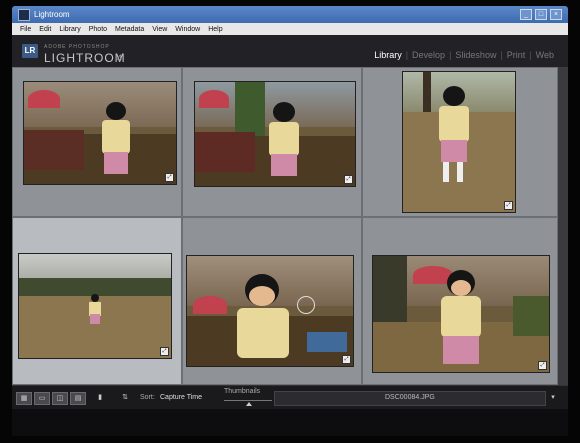  Describe the element at coordinates (147, 397) in the screenshot. I see `sort-label: Sort:` at that location.